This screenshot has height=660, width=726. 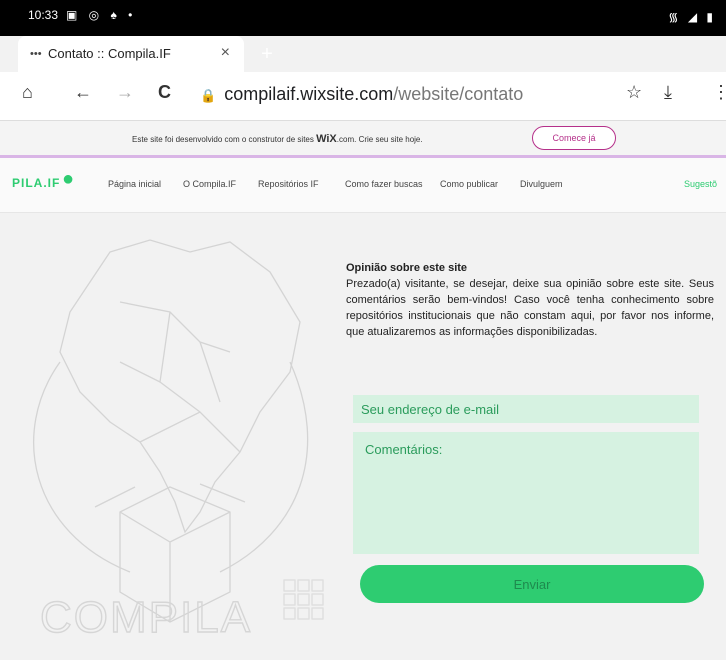 I want to click on tab-title: Contato :: Compila.IF, so click(x=109, y=53).